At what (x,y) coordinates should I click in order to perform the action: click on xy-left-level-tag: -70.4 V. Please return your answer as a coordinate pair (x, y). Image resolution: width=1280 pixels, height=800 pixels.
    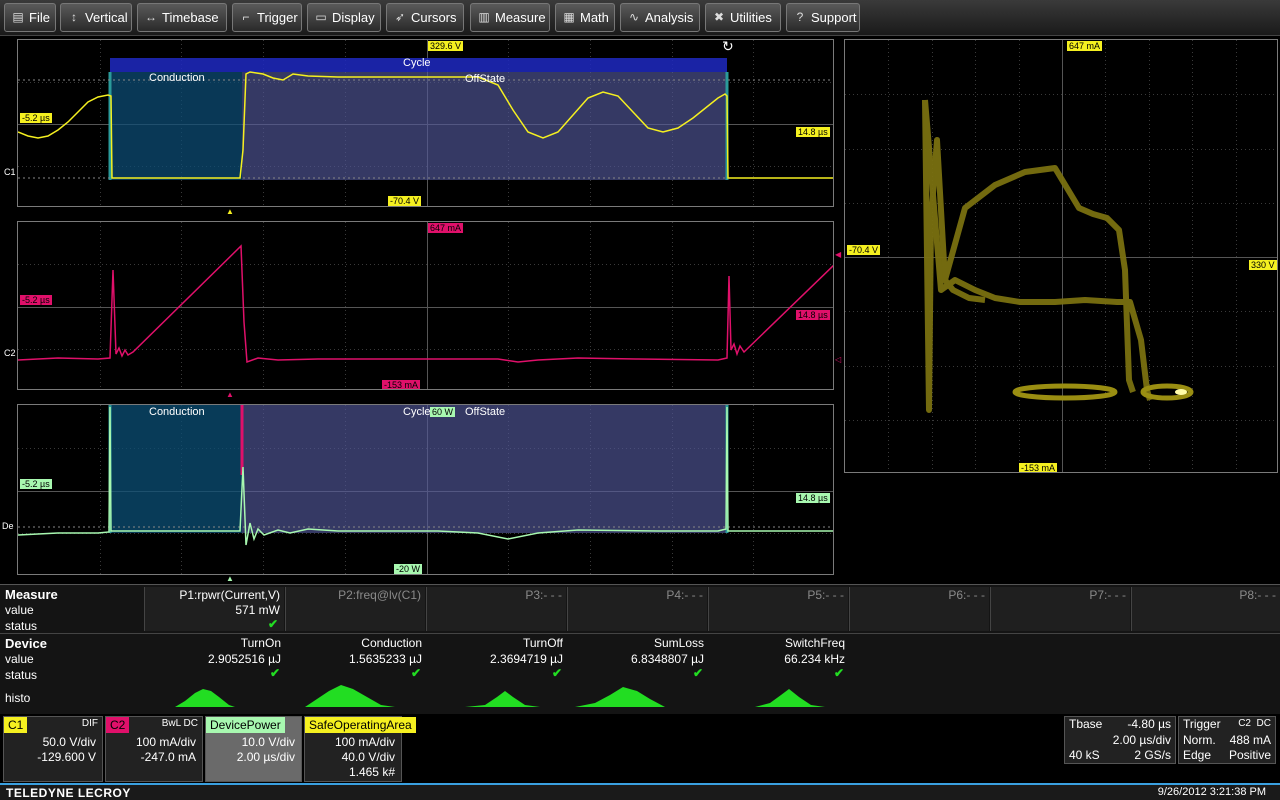
    Looking at the image, I should click on (864, 250).